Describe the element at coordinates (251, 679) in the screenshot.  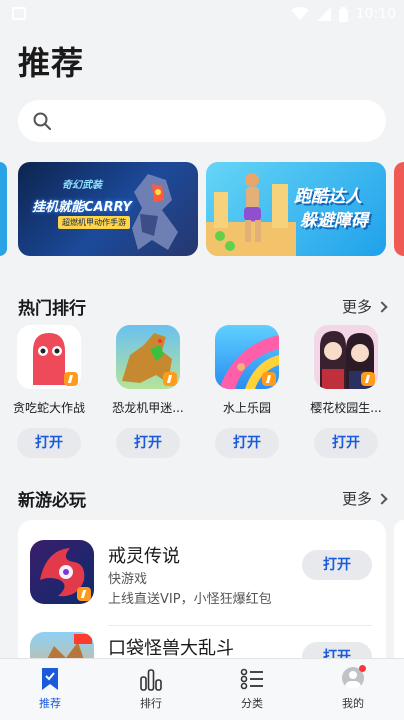
I see `list-icon` at that location.